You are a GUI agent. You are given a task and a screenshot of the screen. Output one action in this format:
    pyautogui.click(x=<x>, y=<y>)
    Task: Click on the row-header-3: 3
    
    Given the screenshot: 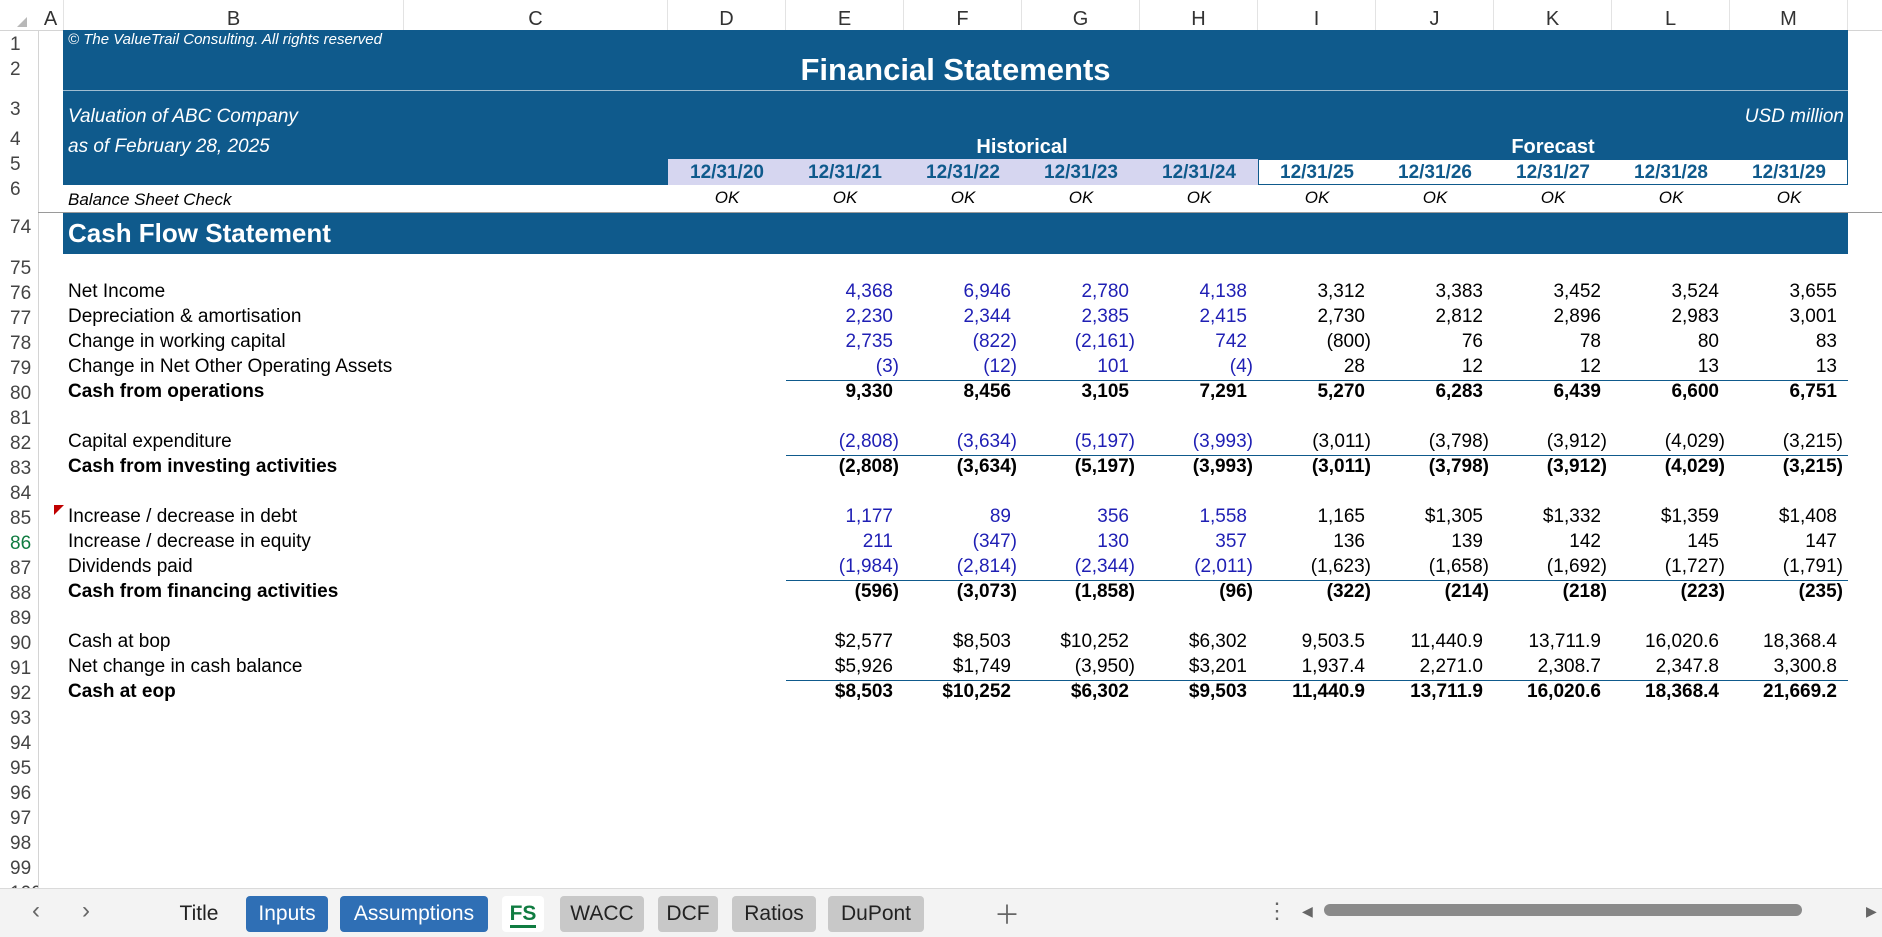 What is the action you would take?
    pyautogui.click(x=19, y=110)
    